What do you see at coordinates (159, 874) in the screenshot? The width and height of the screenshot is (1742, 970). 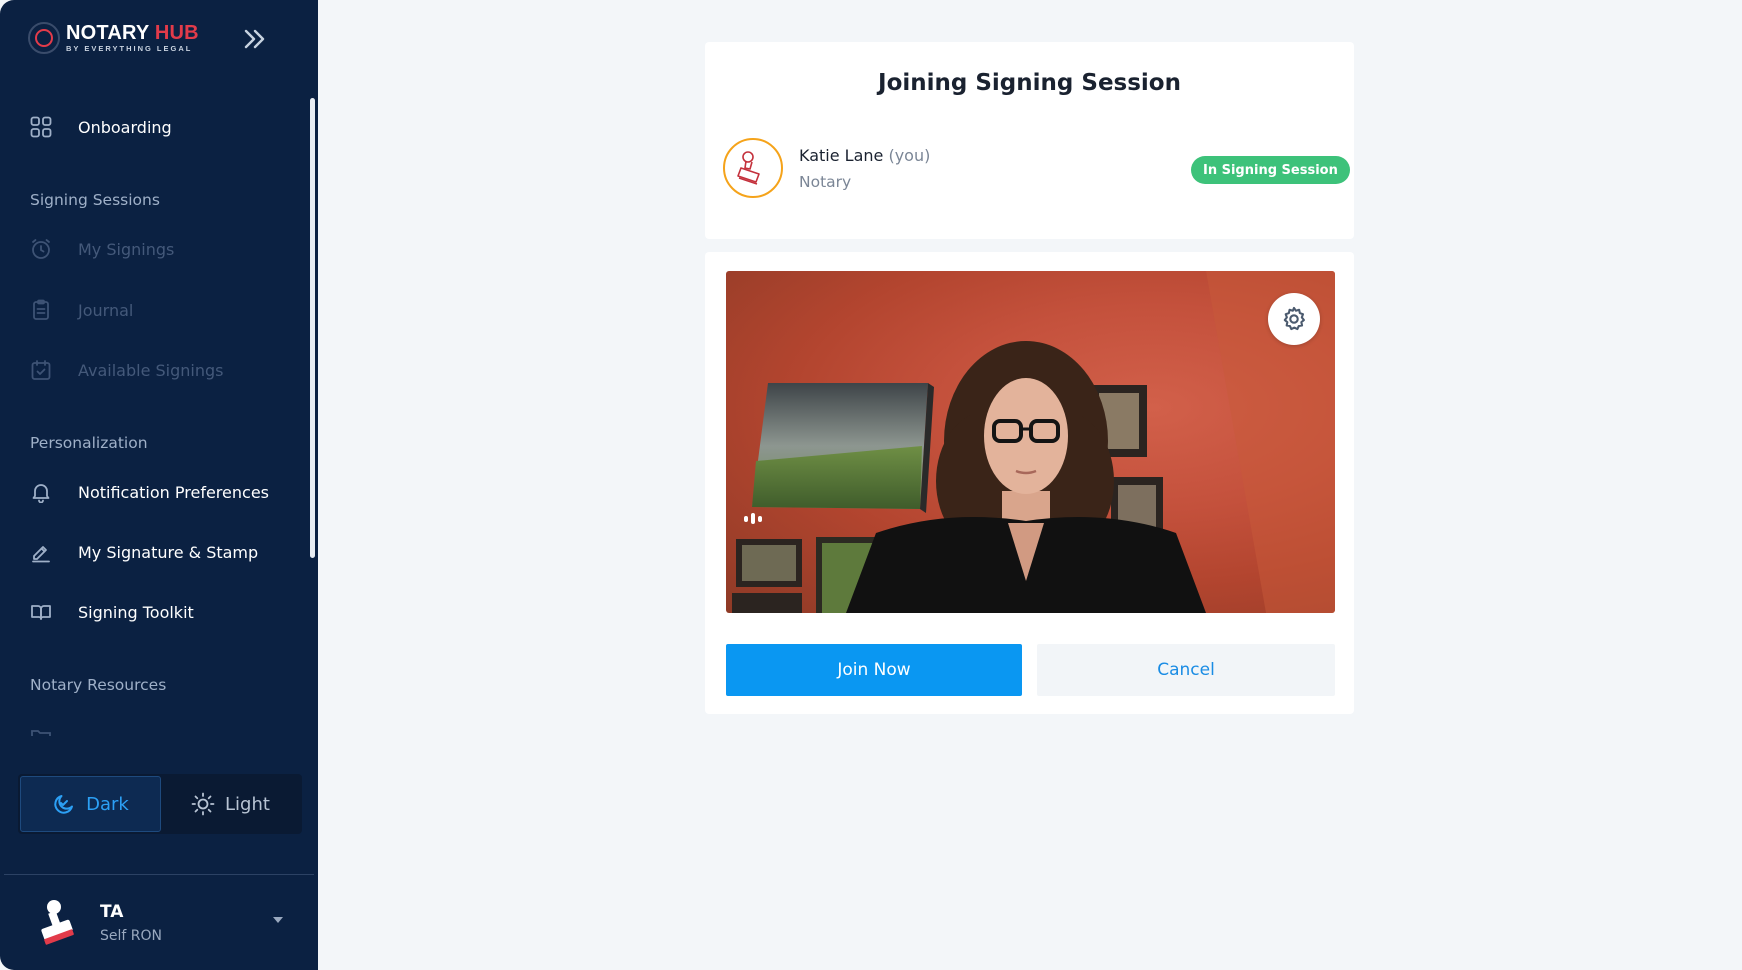 I see `sidebar-divider` at bounding box center [159, 874].